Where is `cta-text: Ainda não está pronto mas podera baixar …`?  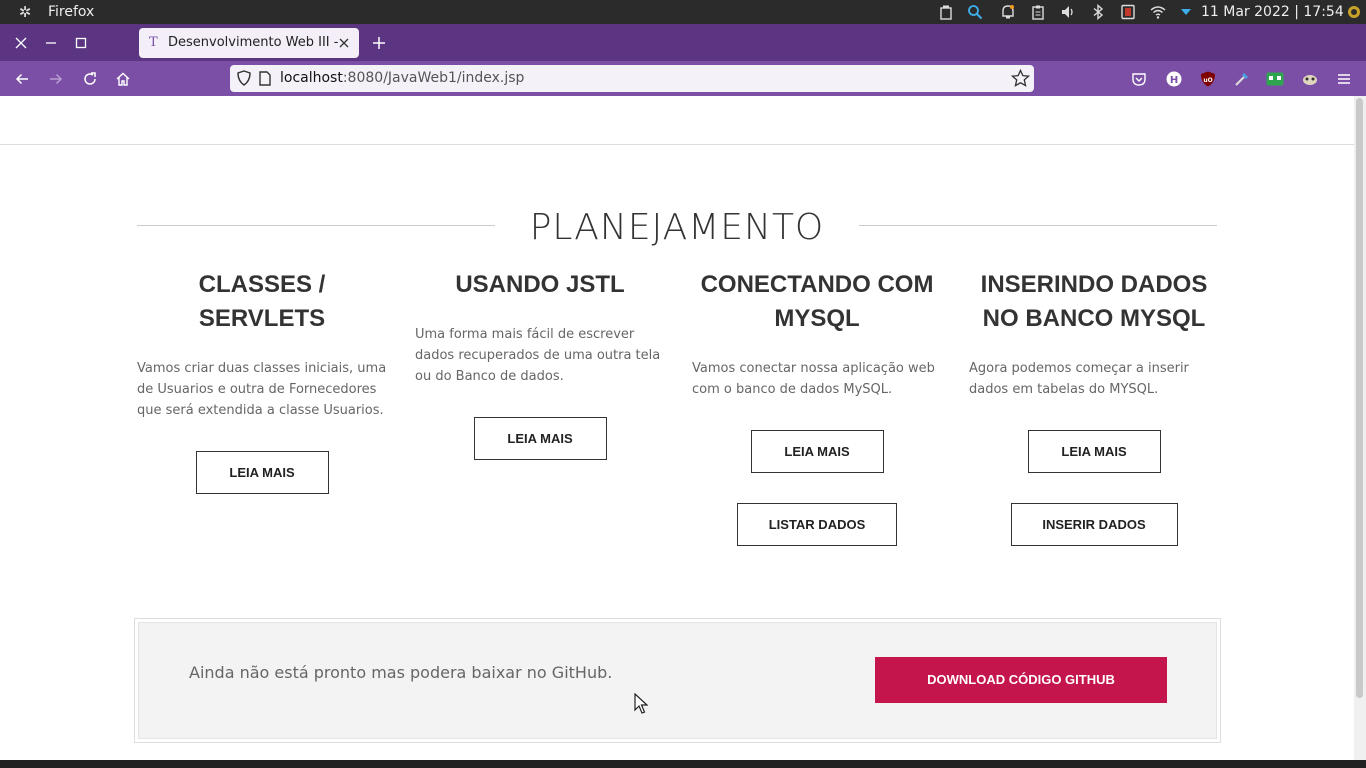 cta-text: Ainda não está pronto mas podera baixar … is located at coordinates (401, 672).